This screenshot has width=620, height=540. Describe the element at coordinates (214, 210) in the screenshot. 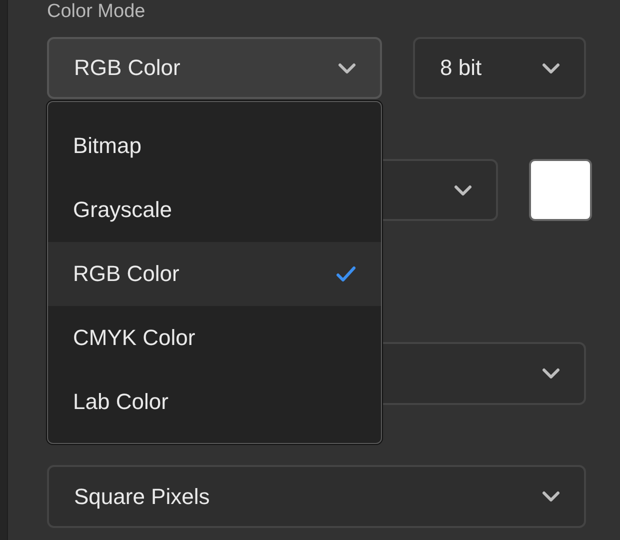

I see `menu-item: Grayscale` at that location.